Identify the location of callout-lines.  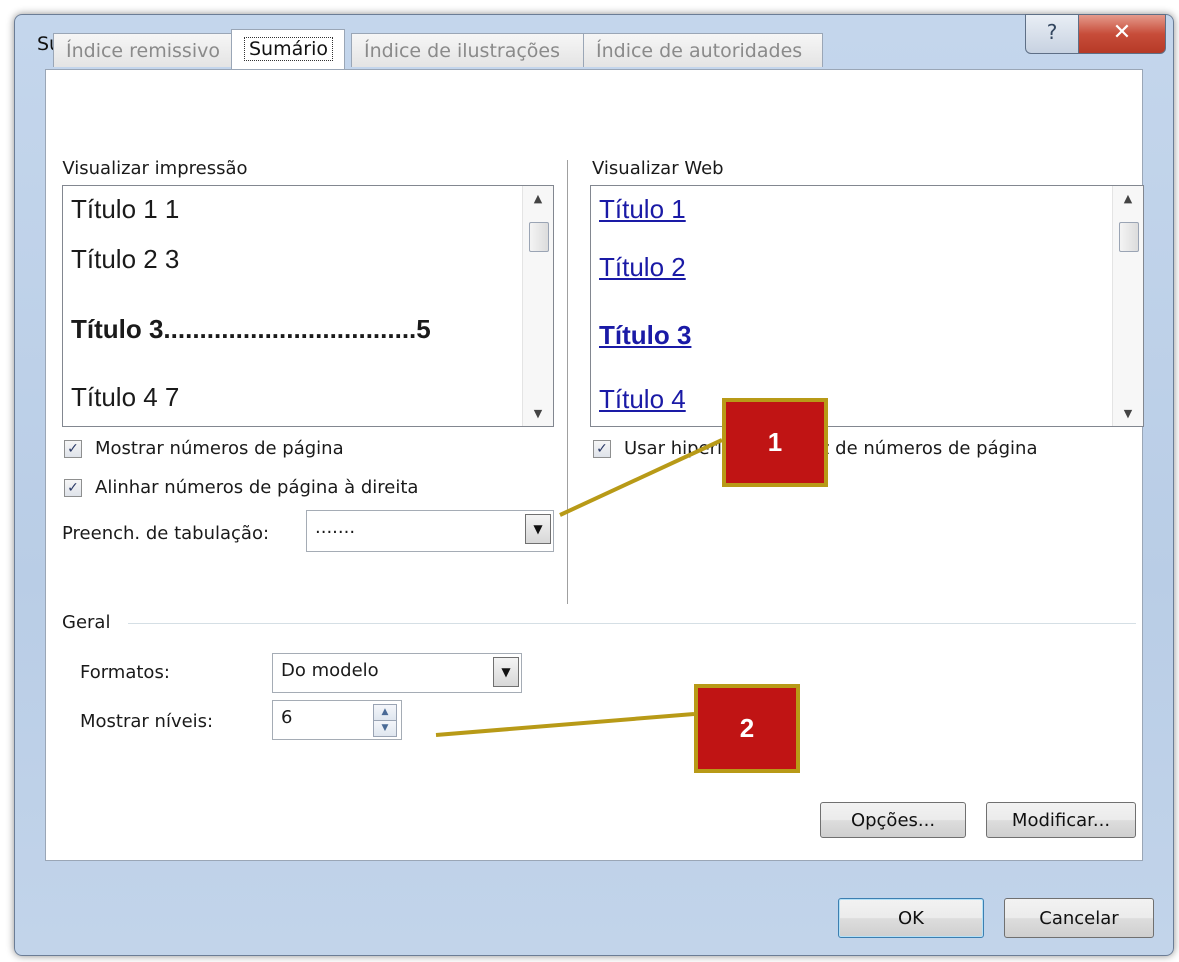
(579, 587).